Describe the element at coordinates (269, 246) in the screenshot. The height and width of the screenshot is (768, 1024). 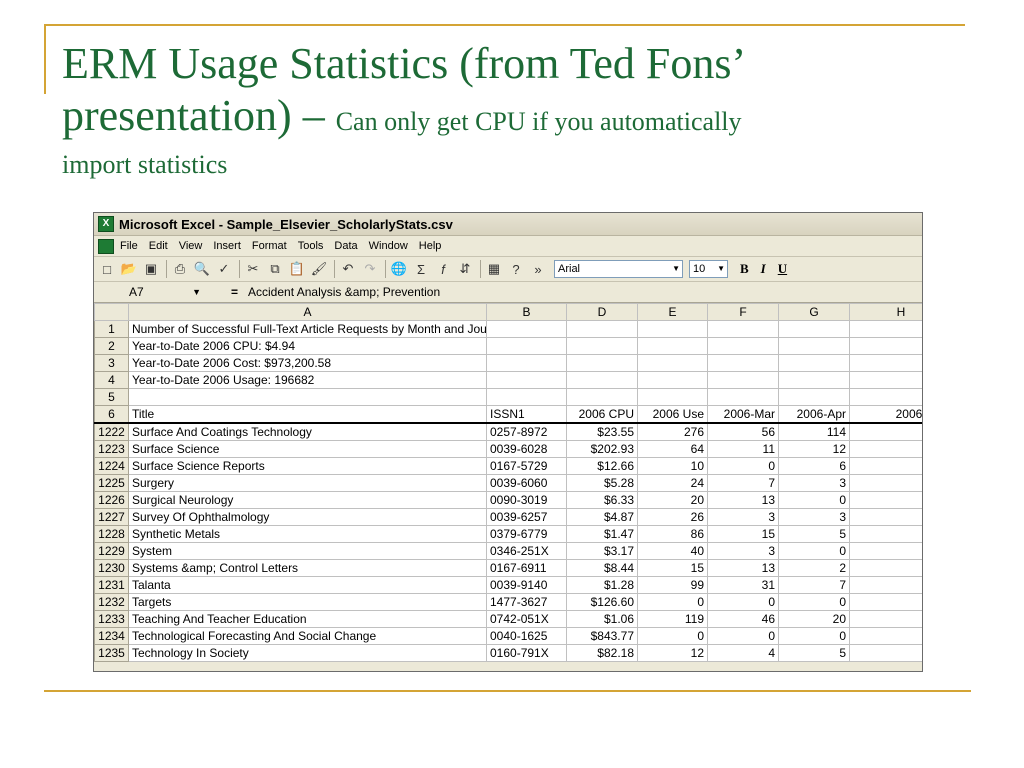
I see `menu-item-format: Format` at that location.